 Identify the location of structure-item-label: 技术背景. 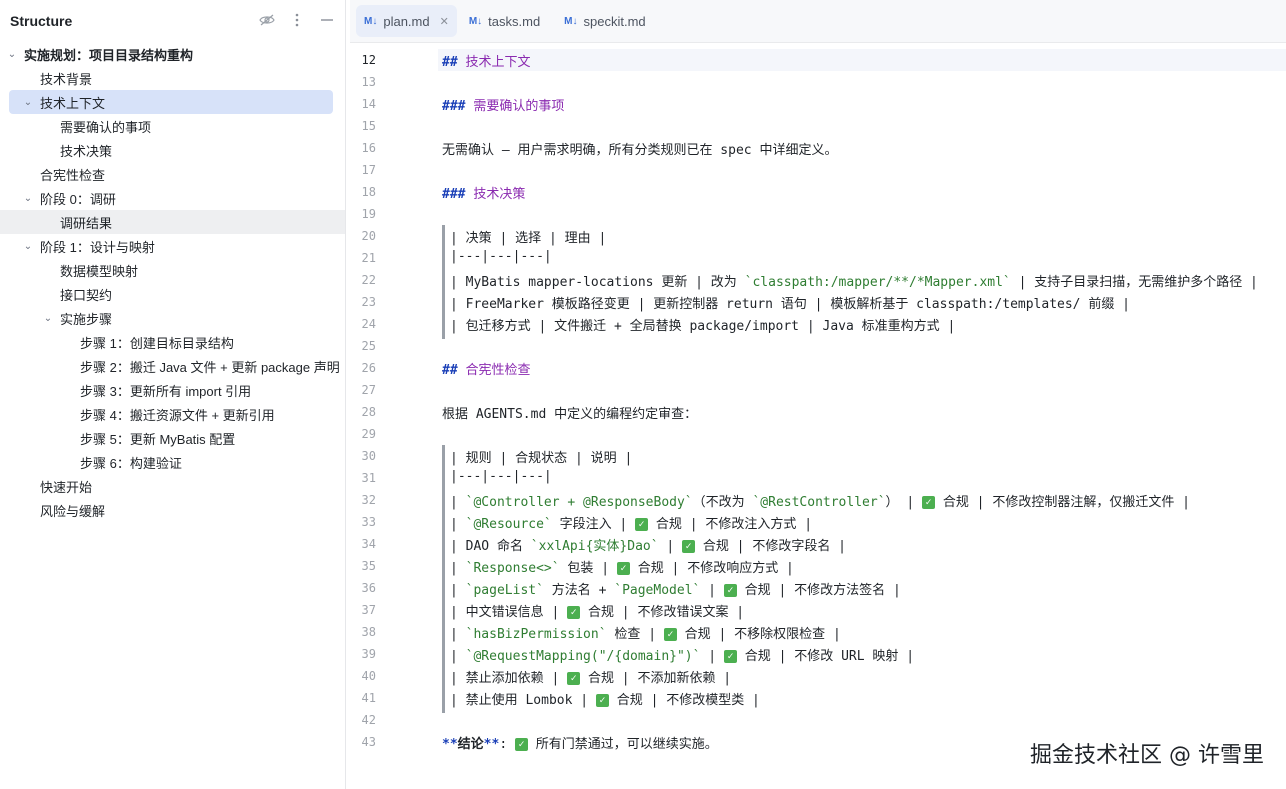
(66, 79).